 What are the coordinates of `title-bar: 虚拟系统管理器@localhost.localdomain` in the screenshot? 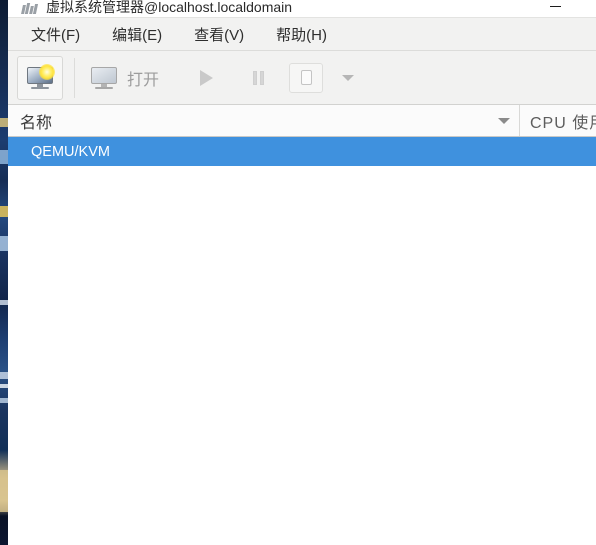 It's located at (302, 8).